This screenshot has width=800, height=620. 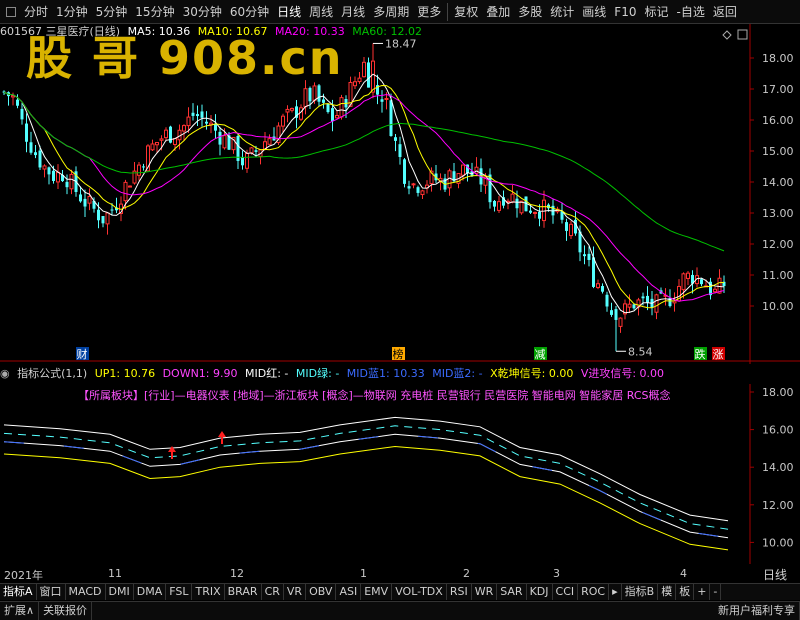 I want to click on price-level-label: 11.00, so click(x=778, y=275).